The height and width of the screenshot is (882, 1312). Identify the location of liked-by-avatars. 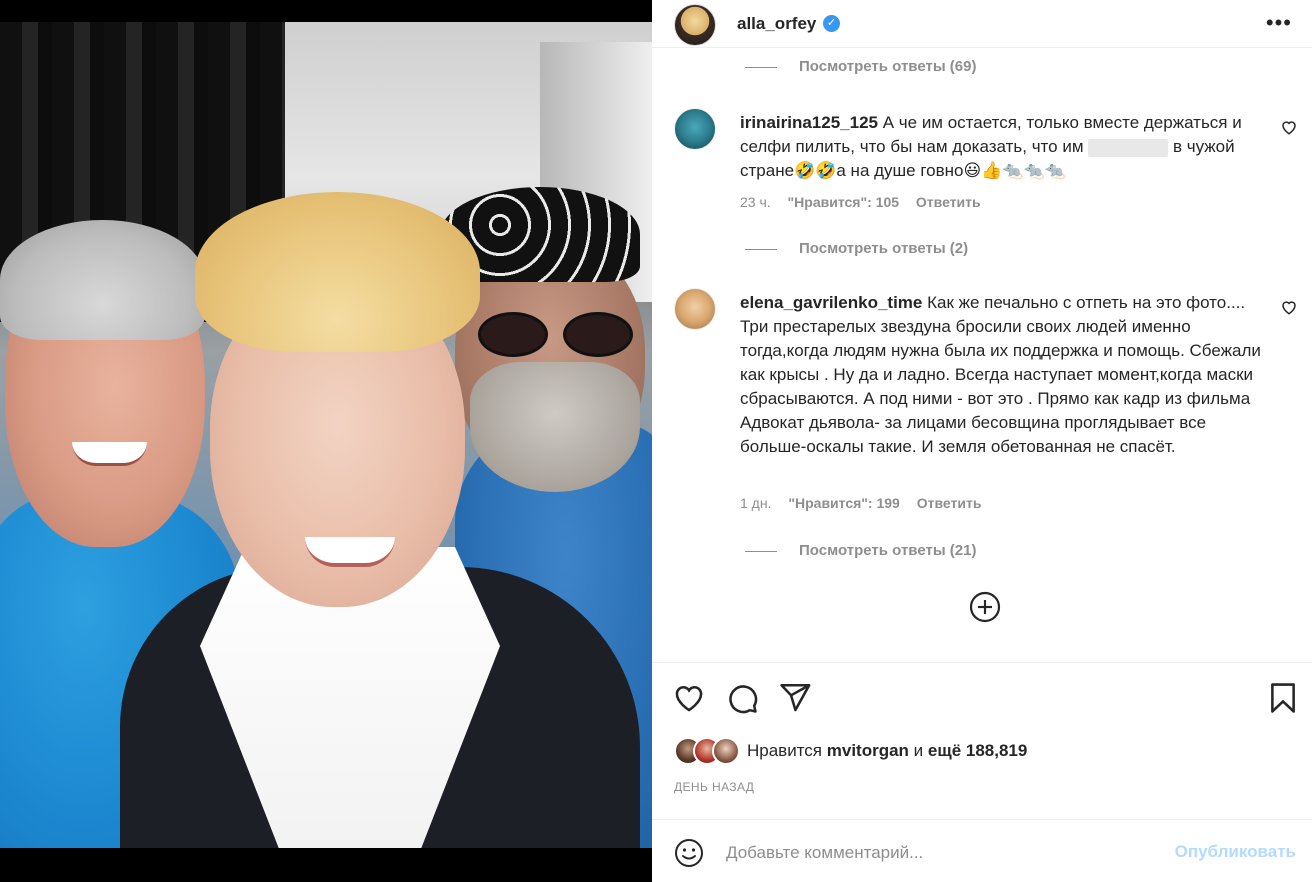
(707, 751).